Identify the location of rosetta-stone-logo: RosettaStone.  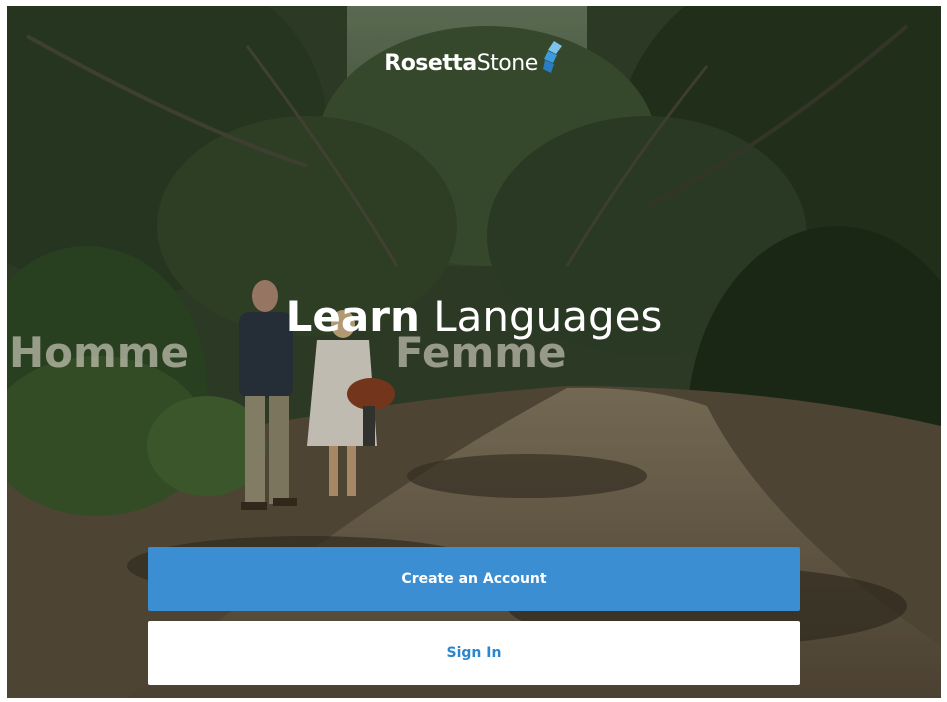
(474, 60).